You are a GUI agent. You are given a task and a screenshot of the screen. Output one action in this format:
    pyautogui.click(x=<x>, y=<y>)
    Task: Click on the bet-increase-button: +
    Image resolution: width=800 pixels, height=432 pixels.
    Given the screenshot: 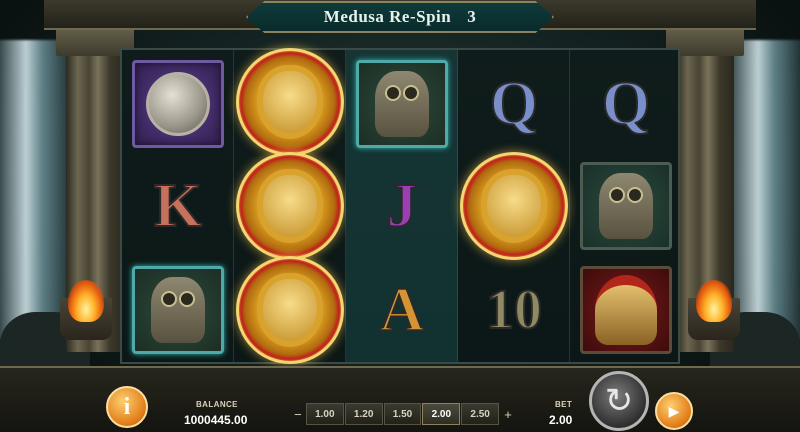 What is the action you would take?
    pyautogui.click(x=508, y=414)
    